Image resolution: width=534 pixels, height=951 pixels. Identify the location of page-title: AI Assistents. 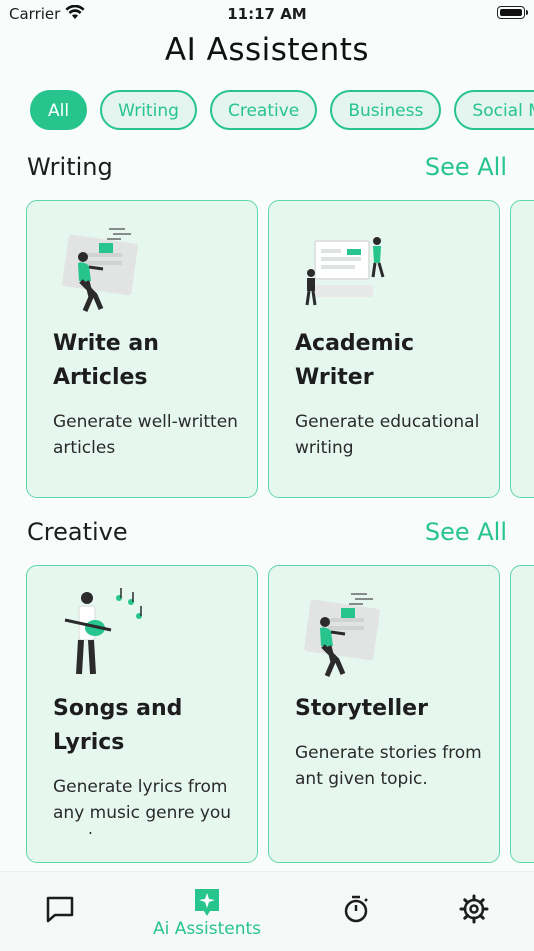
(267, 50).